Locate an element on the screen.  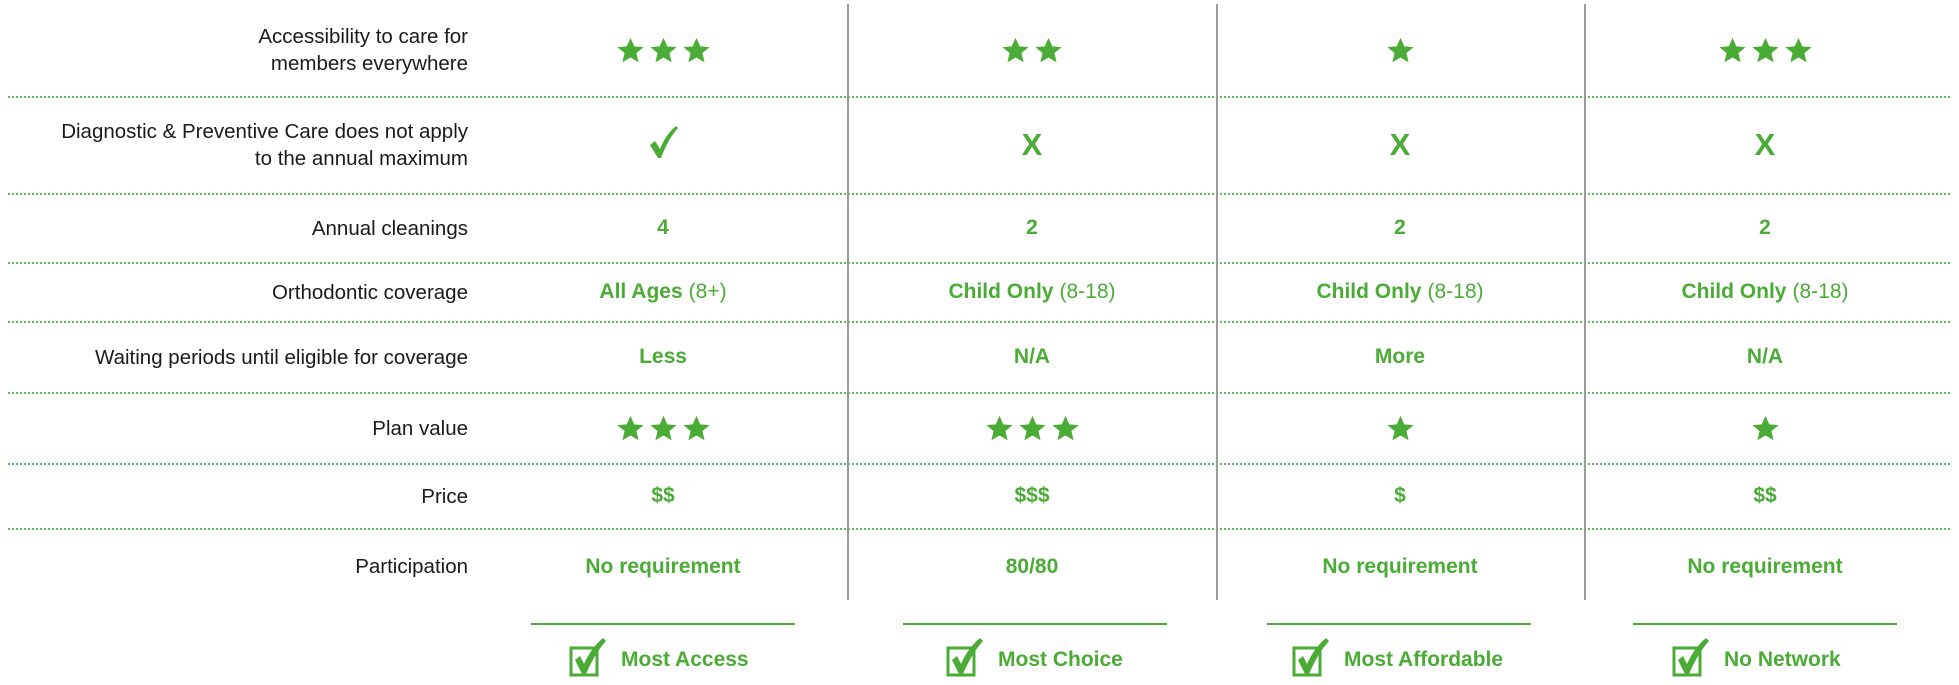
cell-value: 80/80 is located at coordinates (1032, 566).